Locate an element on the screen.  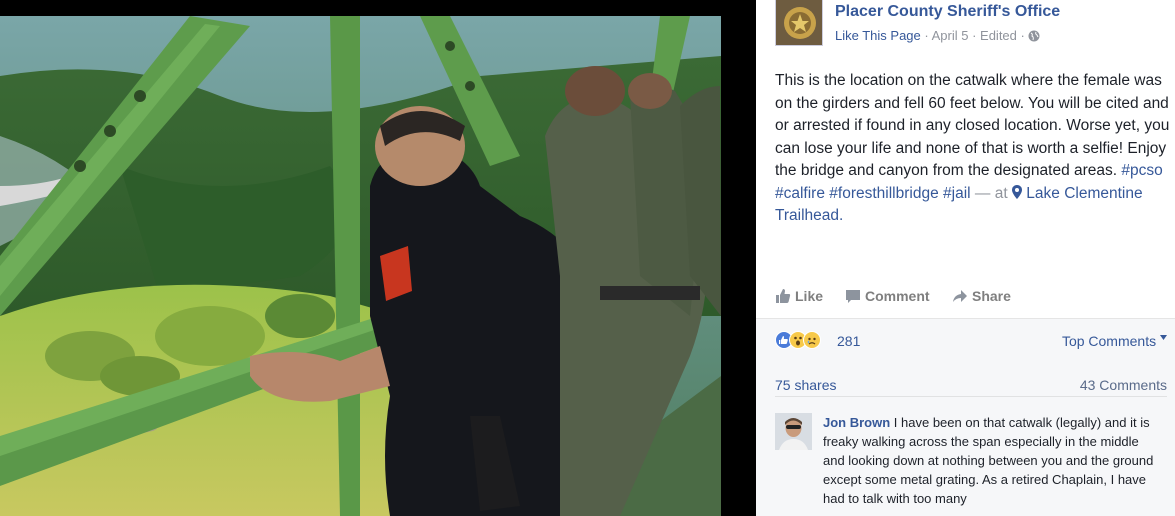
comments-count-link: 43 Comments is located at coordinates (1123, 385).